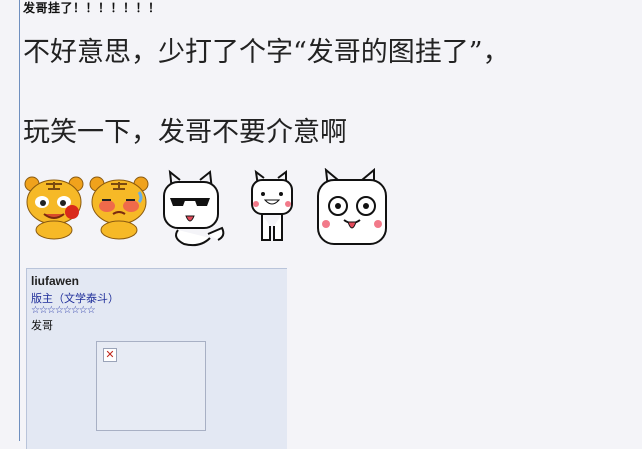  I want to click on tiger-smile-icon, so click(54, 208).